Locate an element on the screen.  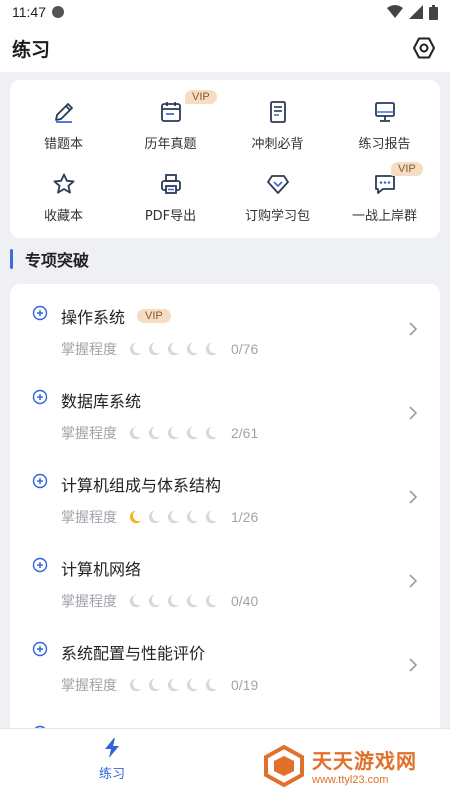
topic-row: 操作系统 VIP 掌握程度 0/76 is located at coordinates (225, 326).